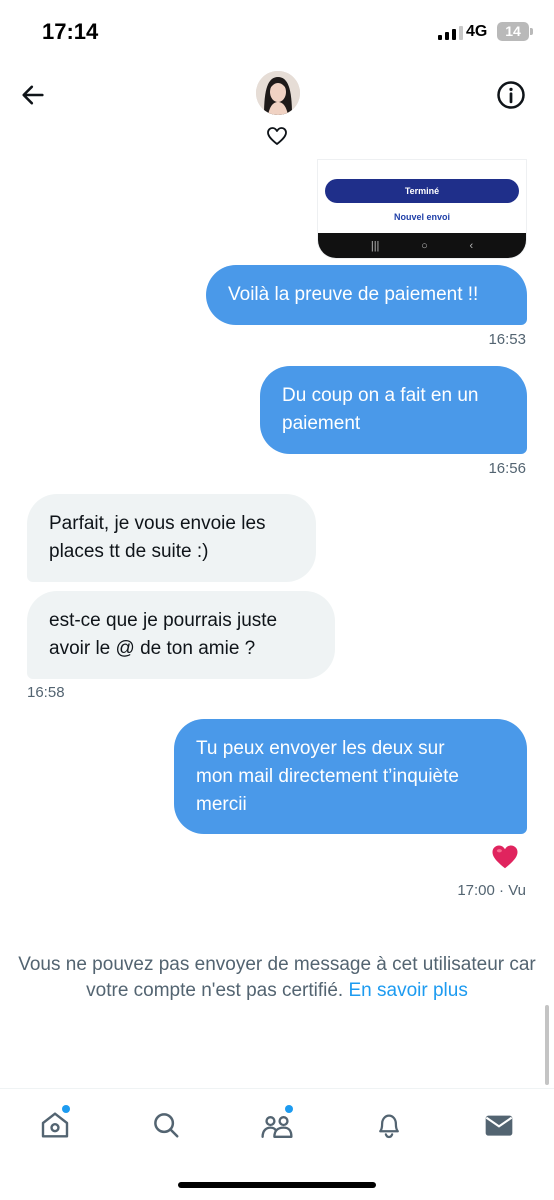 Image resolution: width=554 pixels, height=1200 pixels. I want to click on message-text: Voilà la preuve de paiement !!, so click(353, 294).